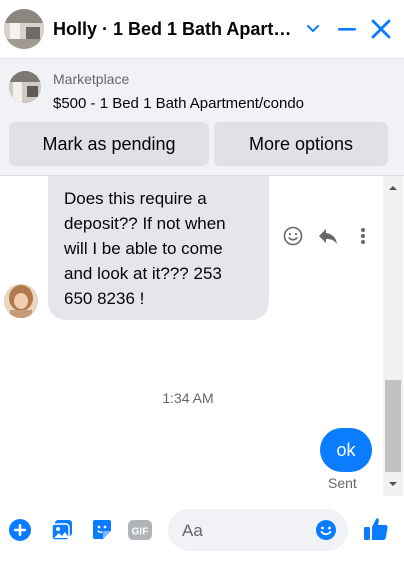 This screenshot has width=404, height=568. Describe the element at coordinates (393, 484) in the screenshot. I see `scroll-down-arrow-icon` at that location.